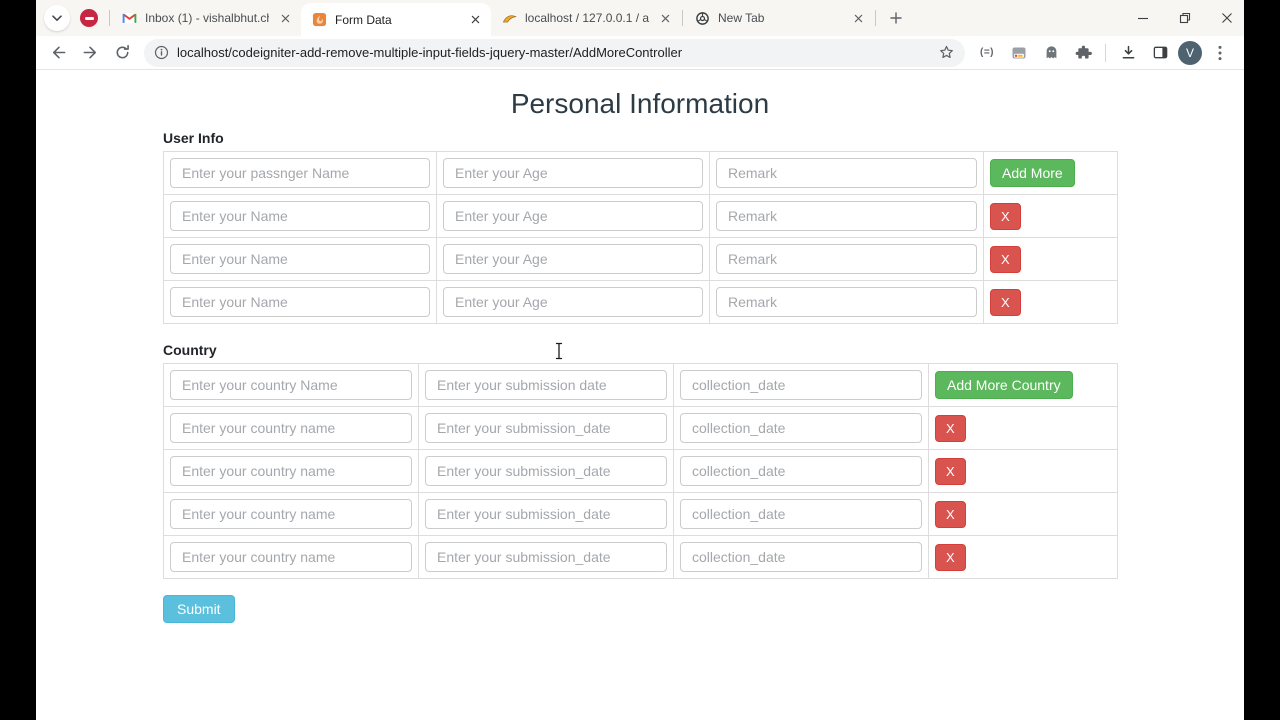 The width and height of the screenshot is (1280, 720). I want to click on gmail-icon, so click(129, 18).